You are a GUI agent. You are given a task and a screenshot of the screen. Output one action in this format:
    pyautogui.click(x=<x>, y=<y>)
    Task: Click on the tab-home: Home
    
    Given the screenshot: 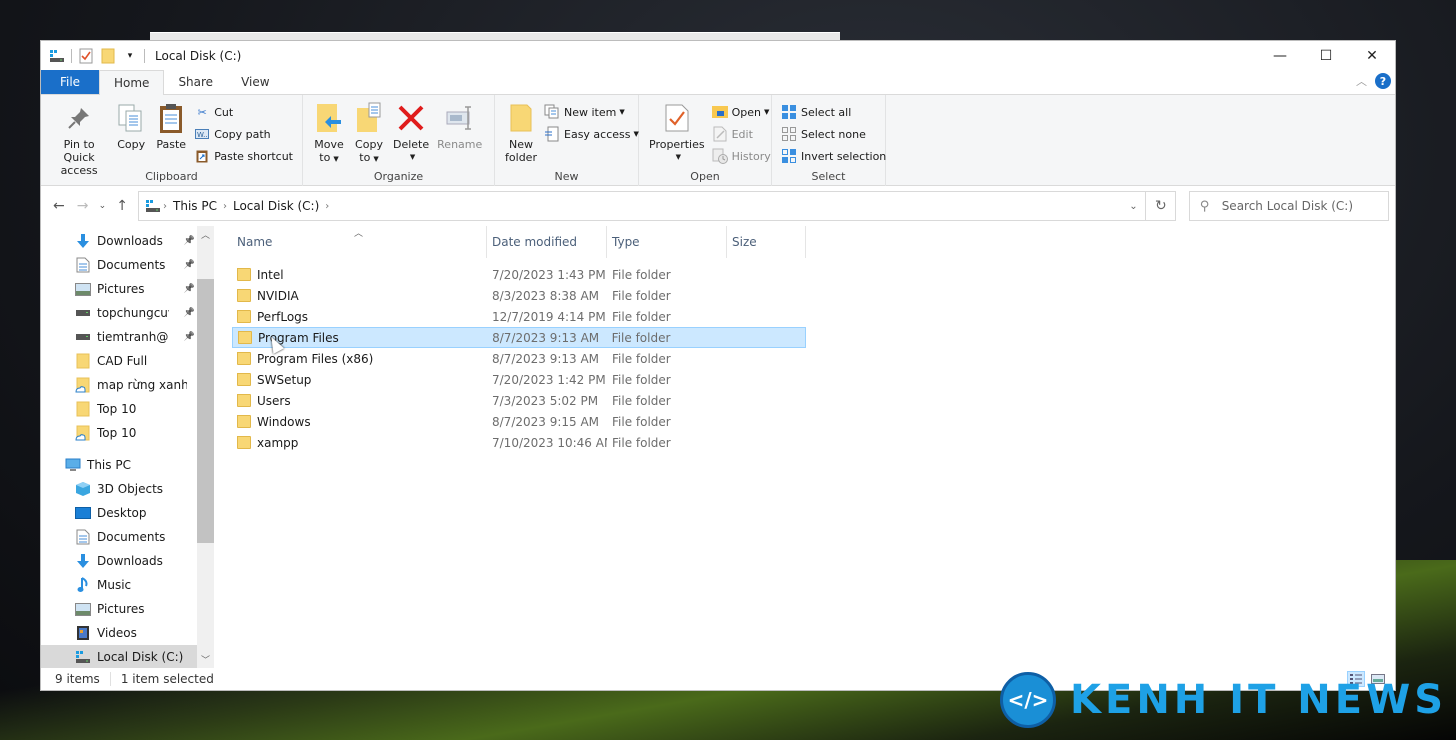 What is the action you would take?
    pyautogui.click(x=132, y=82)
    